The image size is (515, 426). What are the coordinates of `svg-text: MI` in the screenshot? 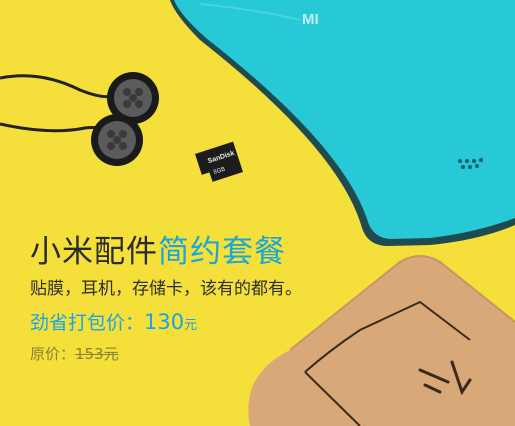 It's located at (310, 19).